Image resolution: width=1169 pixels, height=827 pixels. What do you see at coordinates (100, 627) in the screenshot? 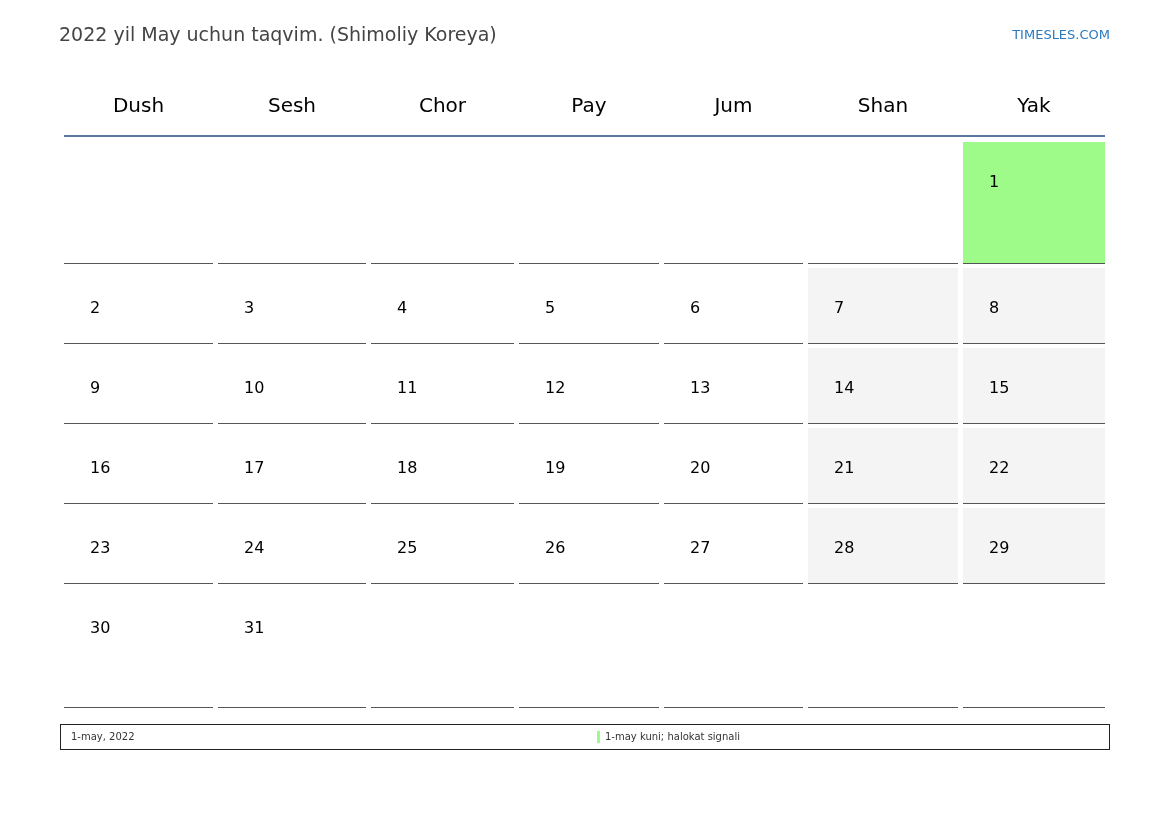
I see `day-number: 30` at bounding box center [100, 627].